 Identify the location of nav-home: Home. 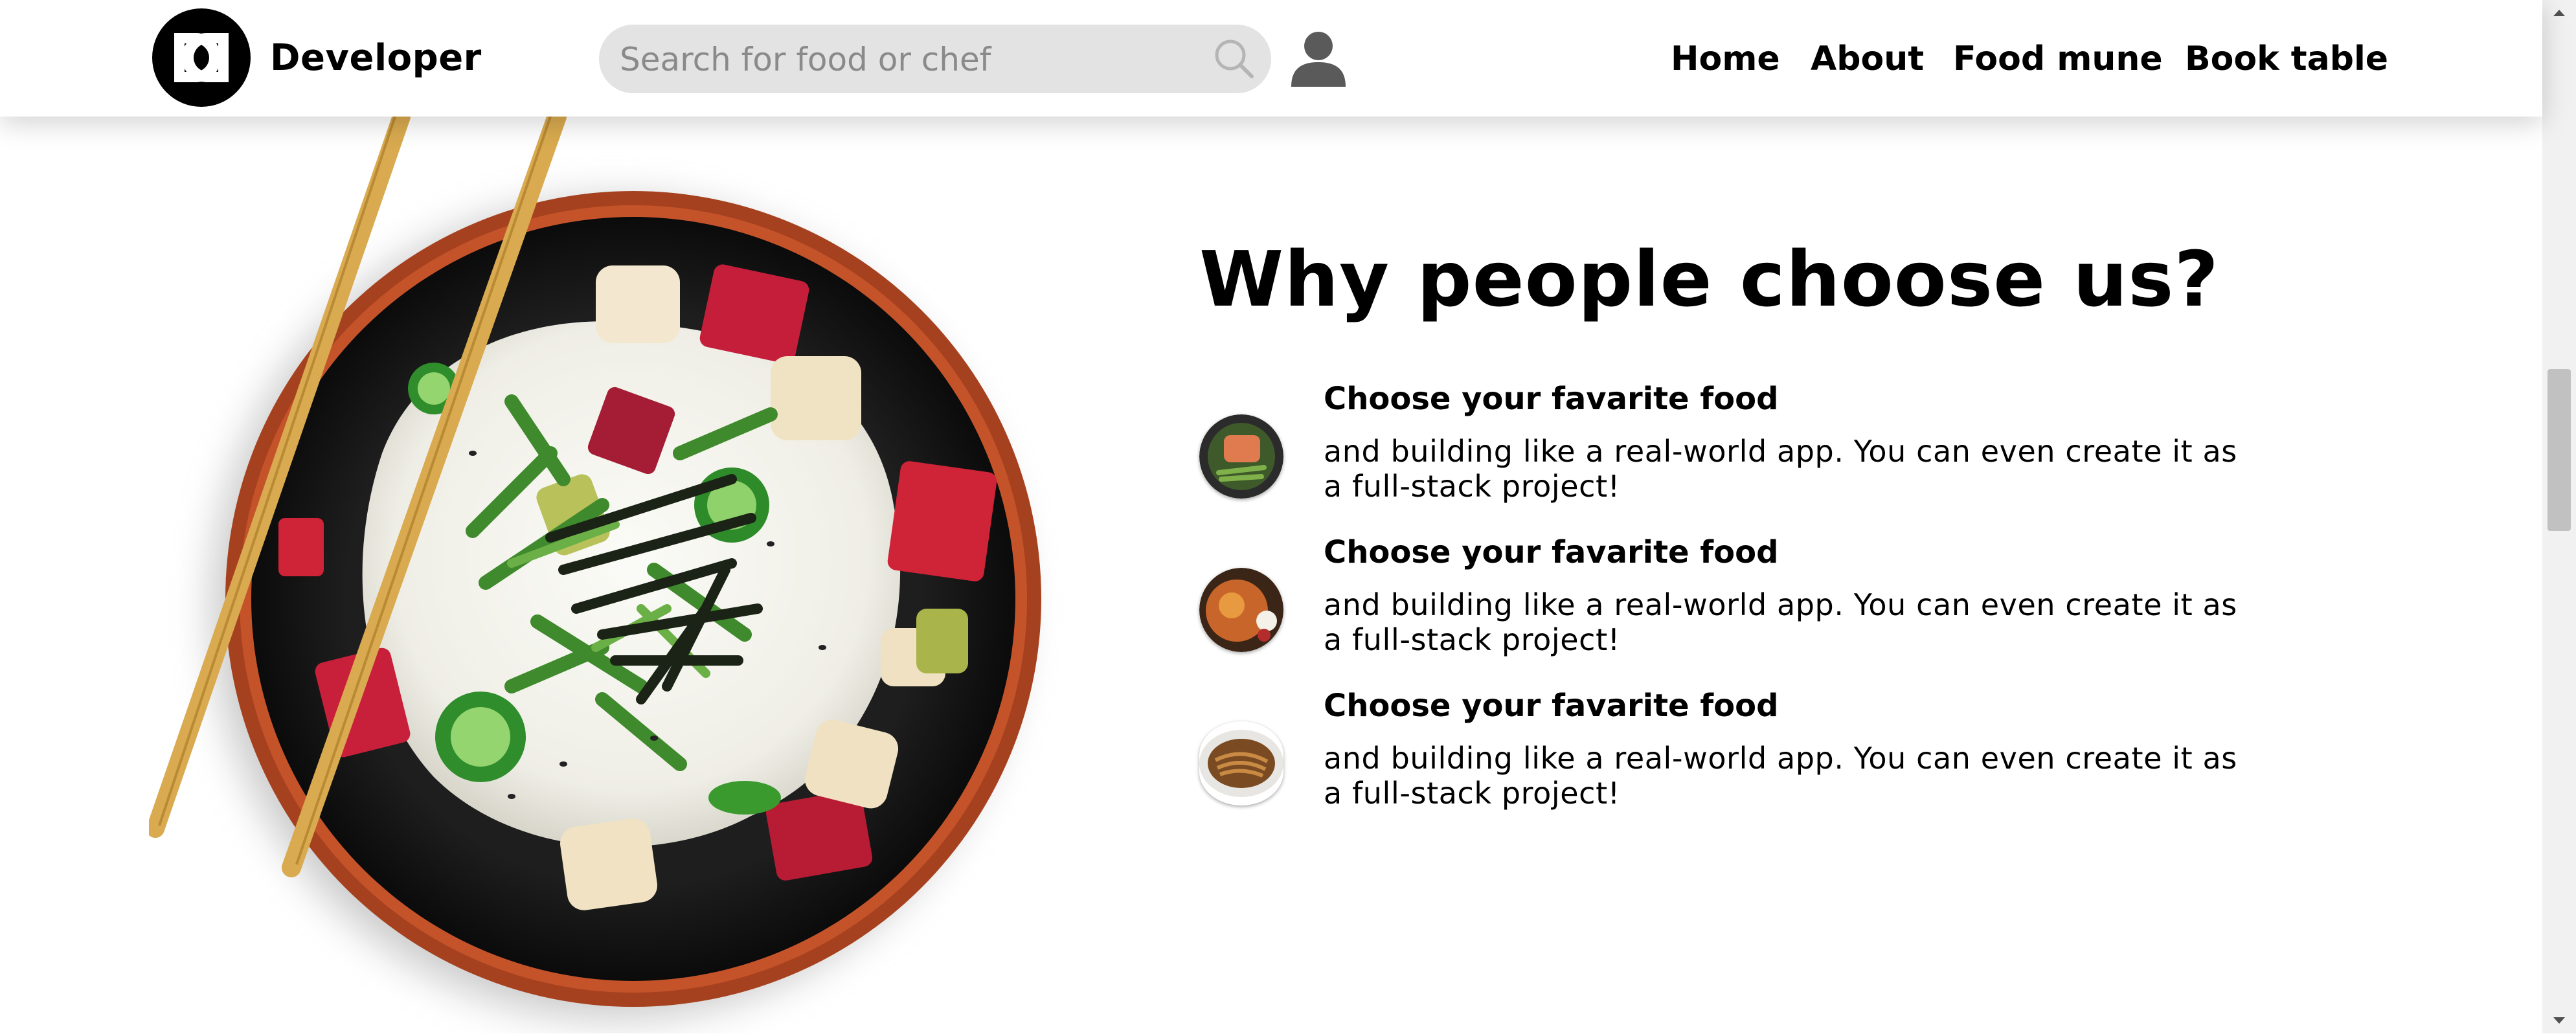
(1725, 59).